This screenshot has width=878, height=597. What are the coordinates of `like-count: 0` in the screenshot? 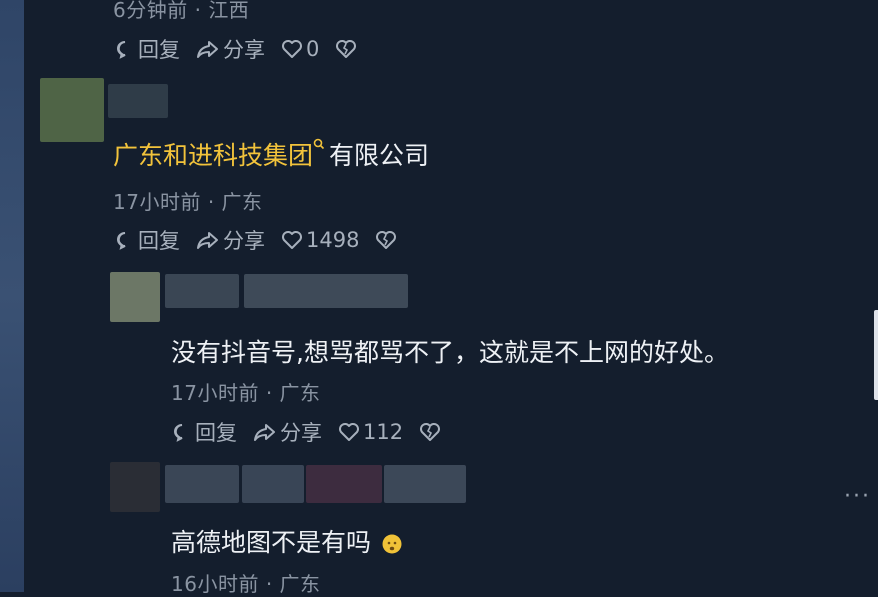 It's located at (313, 49).